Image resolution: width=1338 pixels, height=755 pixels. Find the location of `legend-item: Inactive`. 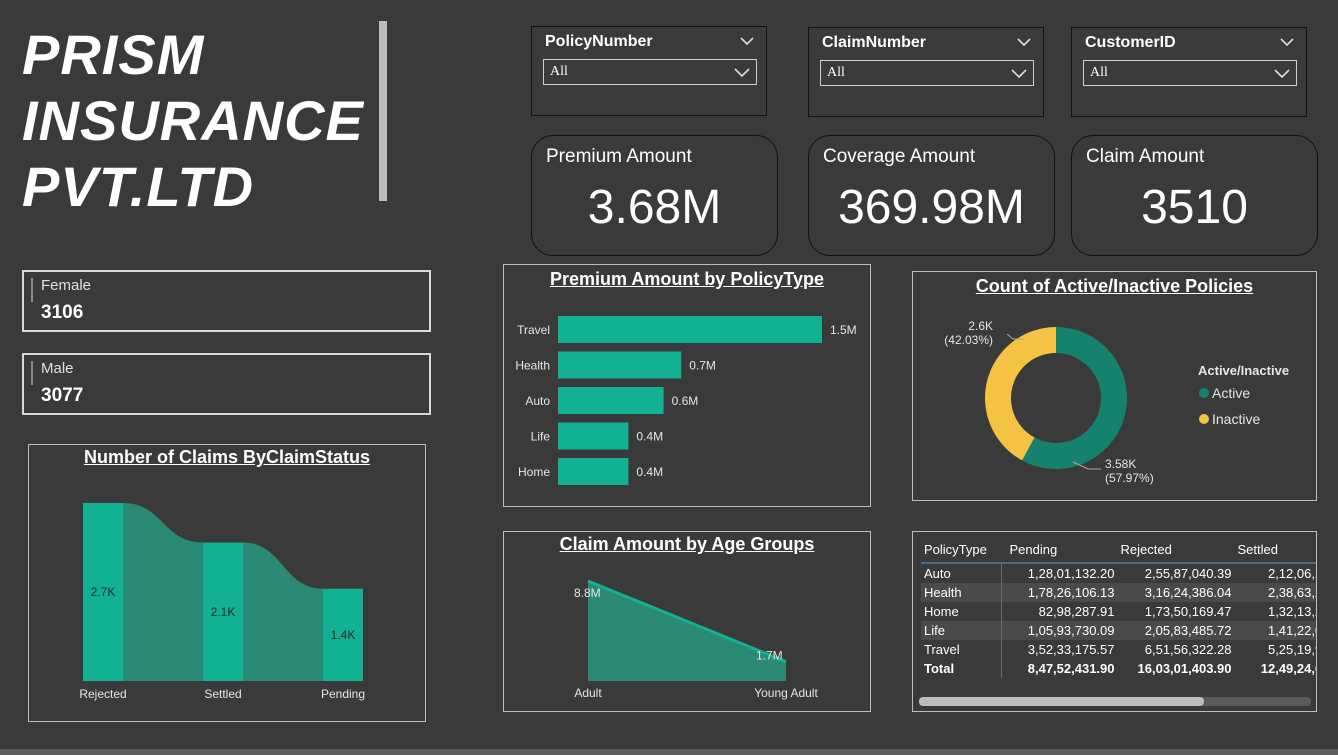

legend-item: Inactive is located at coordinates (1236, 419).